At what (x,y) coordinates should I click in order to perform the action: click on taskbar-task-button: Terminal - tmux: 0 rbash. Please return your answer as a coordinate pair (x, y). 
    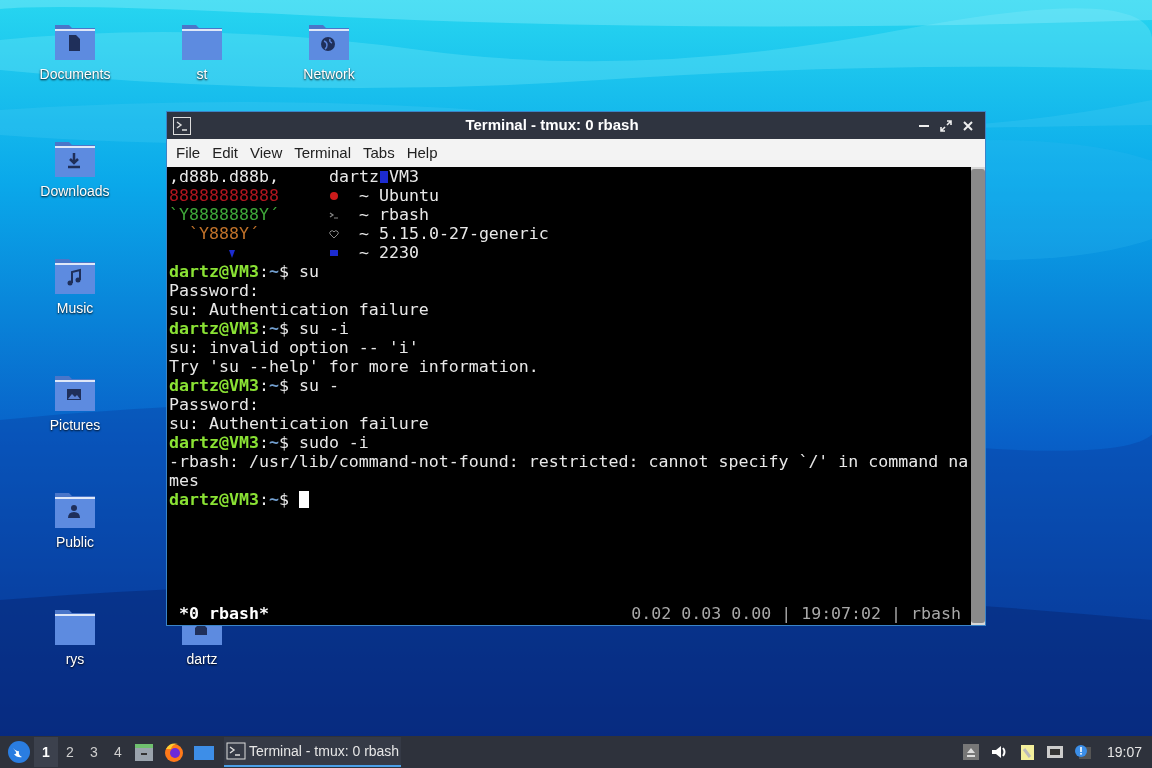
    Looking at the image, I should click on (313, 752).